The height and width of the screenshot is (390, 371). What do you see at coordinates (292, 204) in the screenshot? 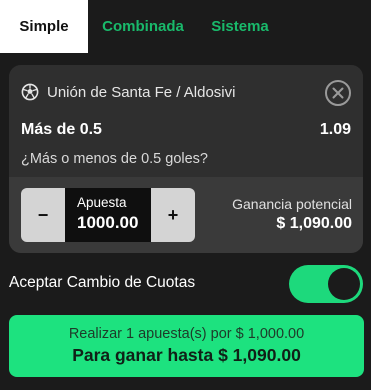
I see `potential-winnings-label: Ganancia potencial` at bounding box center [292, 204].